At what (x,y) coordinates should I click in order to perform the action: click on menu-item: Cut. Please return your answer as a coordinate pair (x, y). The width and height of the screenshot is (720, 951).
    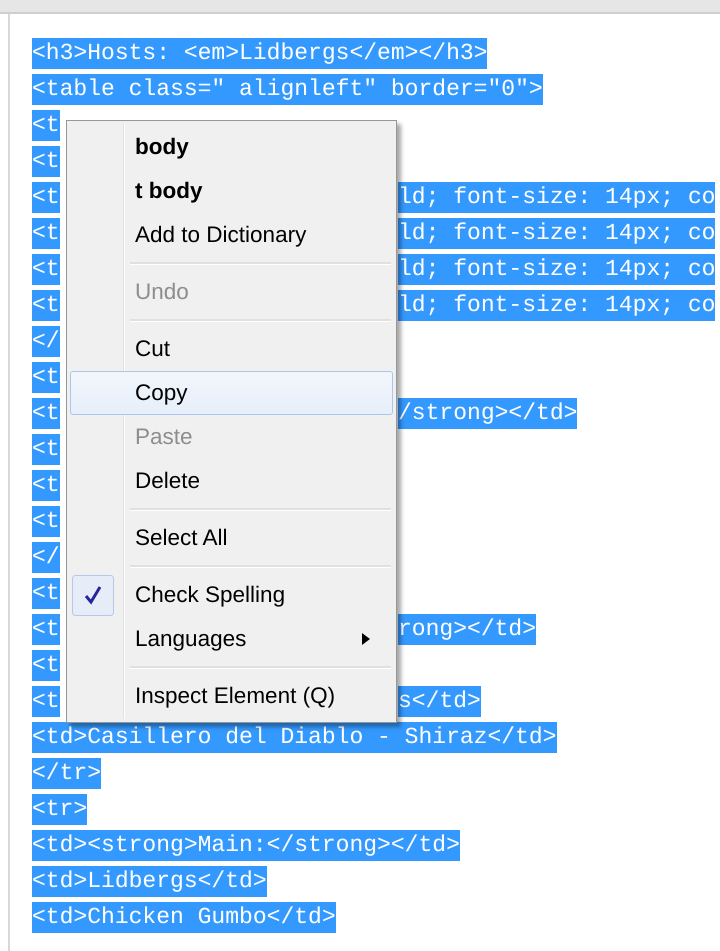
    Looking at the image, I should click on (231, 349).